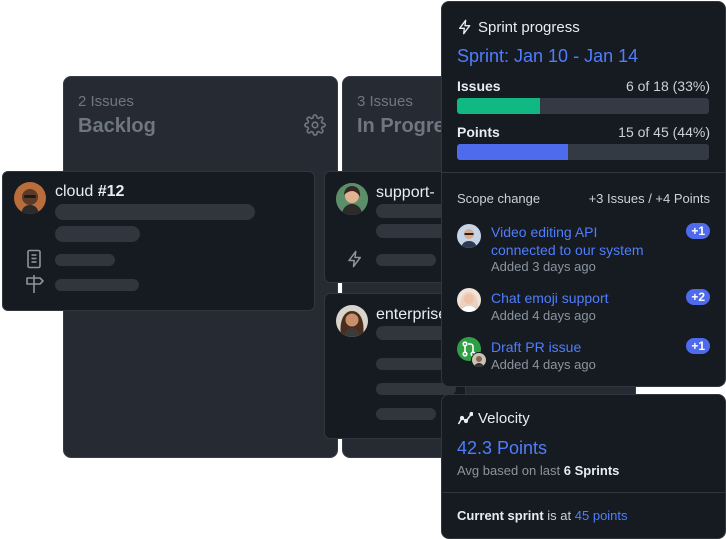  I want to click on issues-value: 6 of 18 (33%), so click(667, 86).